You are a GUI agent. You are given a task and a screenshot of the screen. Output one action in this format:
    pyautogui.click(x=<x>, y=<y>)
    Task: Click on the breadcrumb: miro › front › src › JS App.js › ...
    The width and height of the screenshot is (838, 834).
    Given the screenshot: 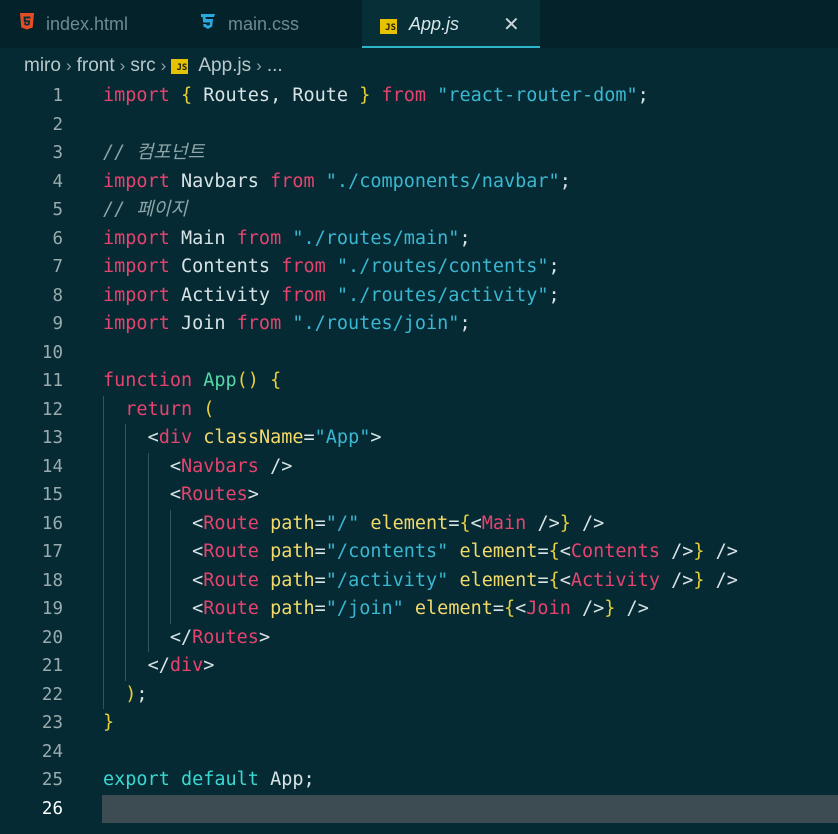 What is the action you would take?
    pyautogui.click(x=153, y=66)
    